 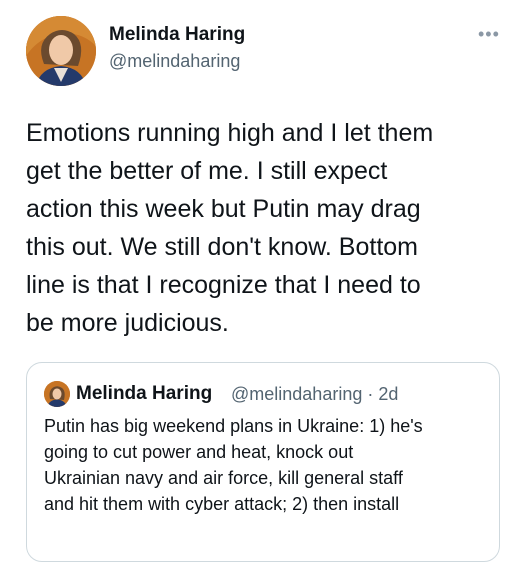 What do you see at coordinates (144, 393) in the screenshot?
I see `quoted-author-name: Melinda Haring` at bounding box center [144, 393].